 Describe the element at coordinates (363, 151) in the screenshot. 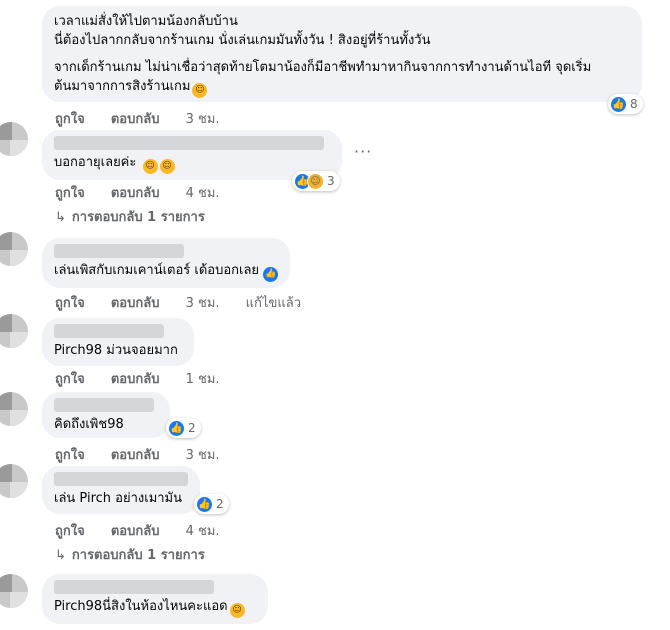

I see `more-options-icon: ···` at that location.